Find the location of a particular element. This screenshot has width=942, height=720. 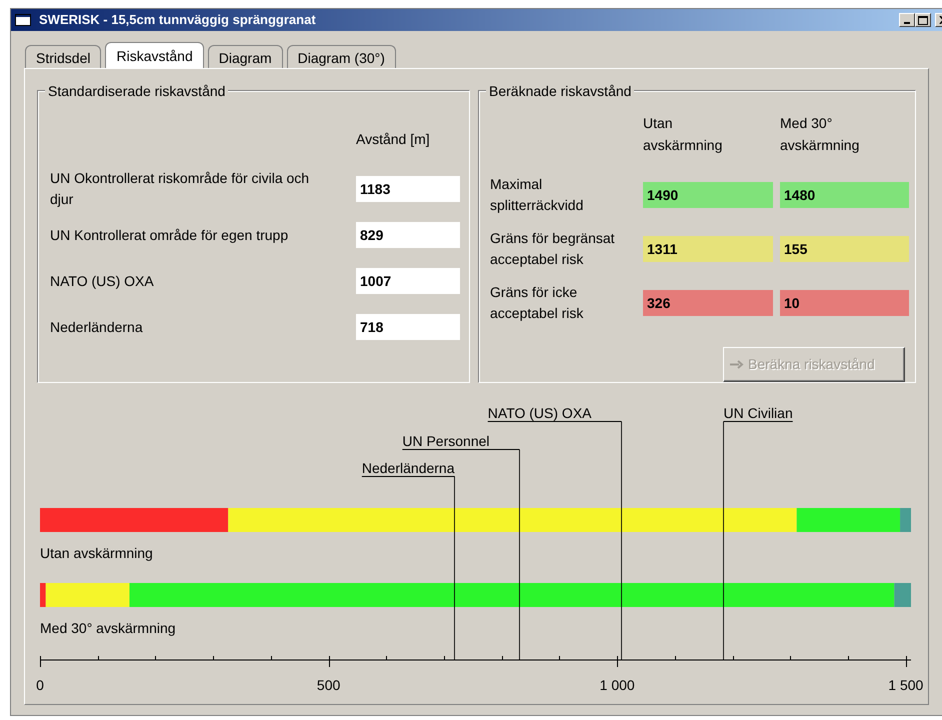

row-label: UN Okontrollerat riskområde för civila och djur is located at coordinates (180, 189).